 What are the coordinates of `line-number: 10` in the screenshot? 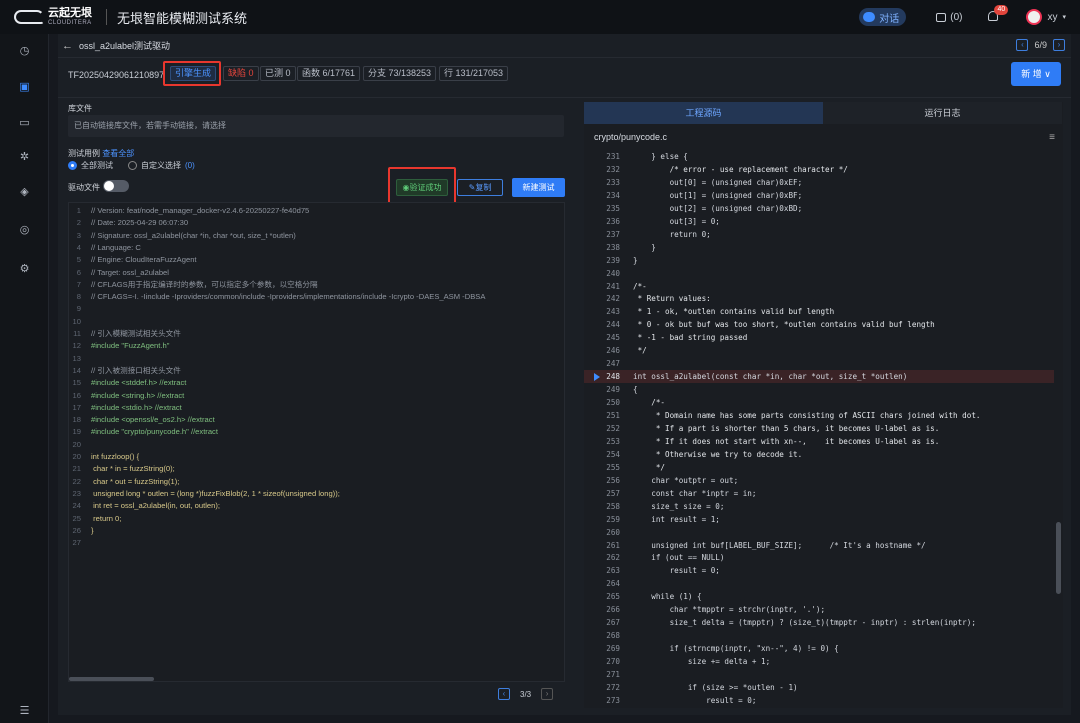 It's located at (76, 321).